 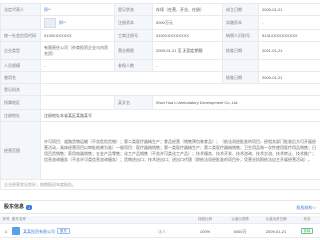 What do you see at coordinates (20, 50) in the screenshot?
I see `info-label: 企业类型` at bounding box center [20, 50].